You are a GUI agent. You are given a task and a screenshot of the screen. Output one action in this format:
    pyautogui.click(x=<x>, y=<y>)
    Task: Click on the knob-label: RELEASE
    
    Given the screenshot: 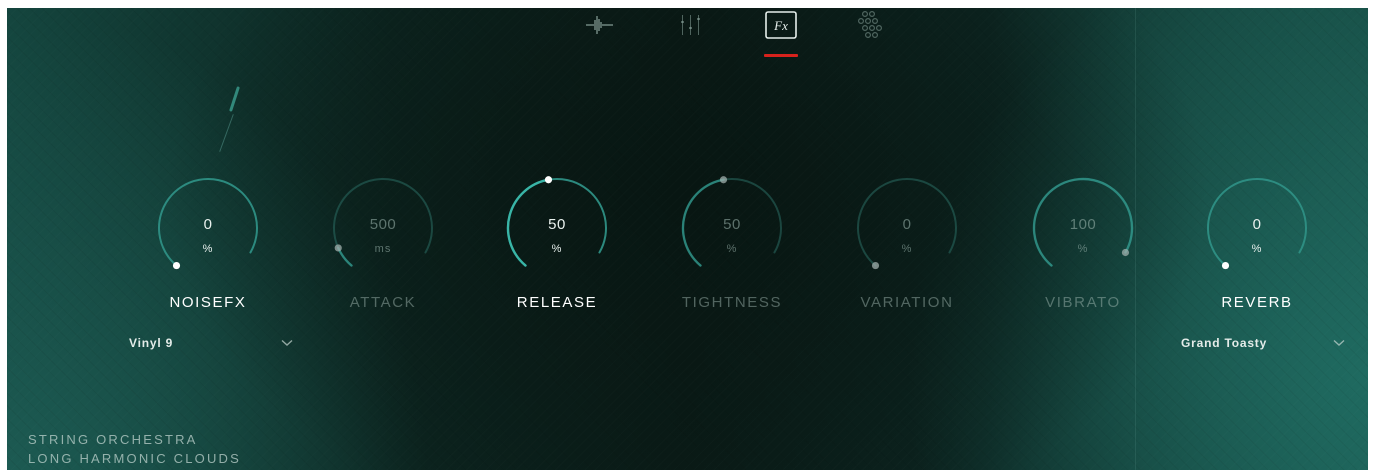 What is the action you would take?
    pyautogui.click(x=557, y=302)
    